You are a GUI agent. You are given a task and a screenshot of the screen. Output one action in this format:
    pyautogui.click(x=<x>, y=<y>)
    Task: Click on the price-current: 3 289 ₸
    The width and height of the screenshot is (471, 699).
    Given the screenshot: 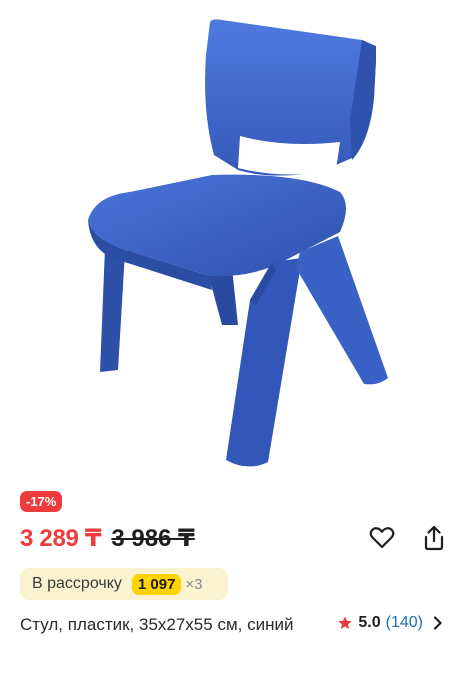 What is the action you would take?
    pyautogui.click(x=61, y=538)
    